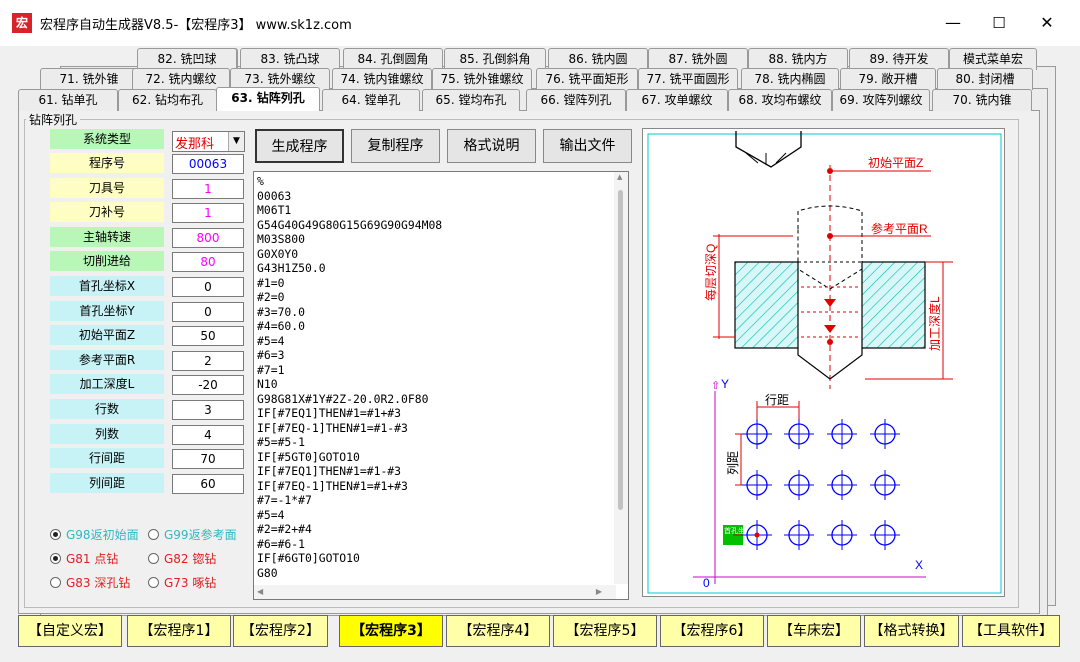 Image resolution: width=1080 pixels, height=662 pixels. Describe the element at coordinates (89, 79) in the screenshot. I see `tab-row2-1: 71. 铣外锥` at that location.